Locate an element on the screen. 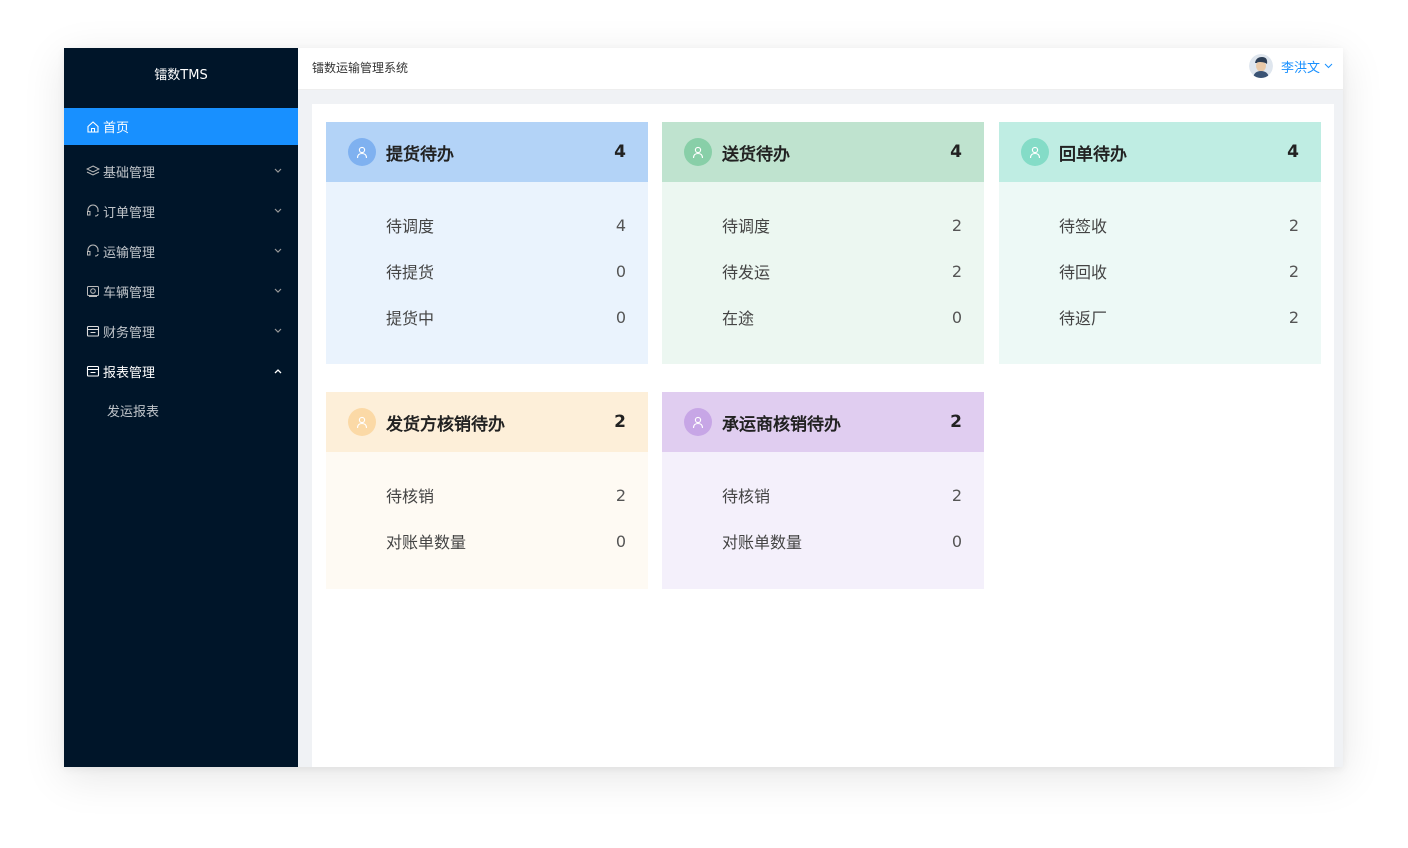 This screenshot has width=1408, height=848. list-item: 待调度 4 is located at coordinates (506, 225).